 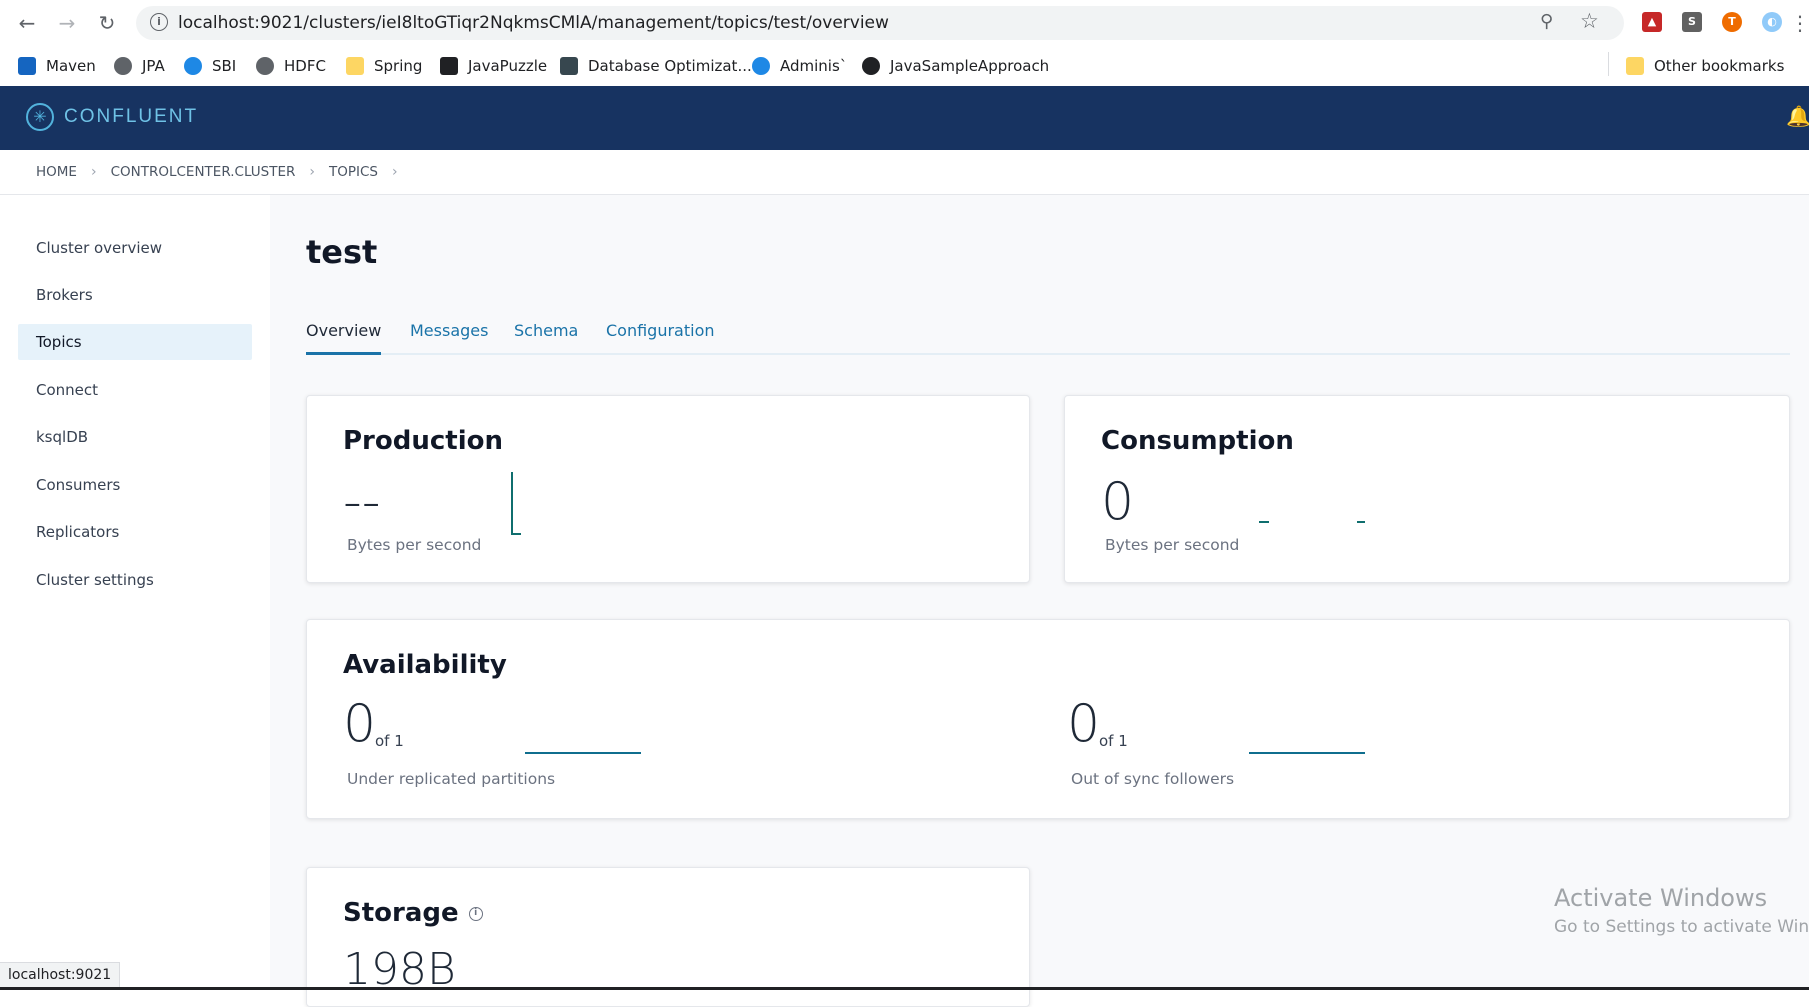 I want to click on sidebar-item-cluster-settings: Cluster settings, so click(x=135, y=580).